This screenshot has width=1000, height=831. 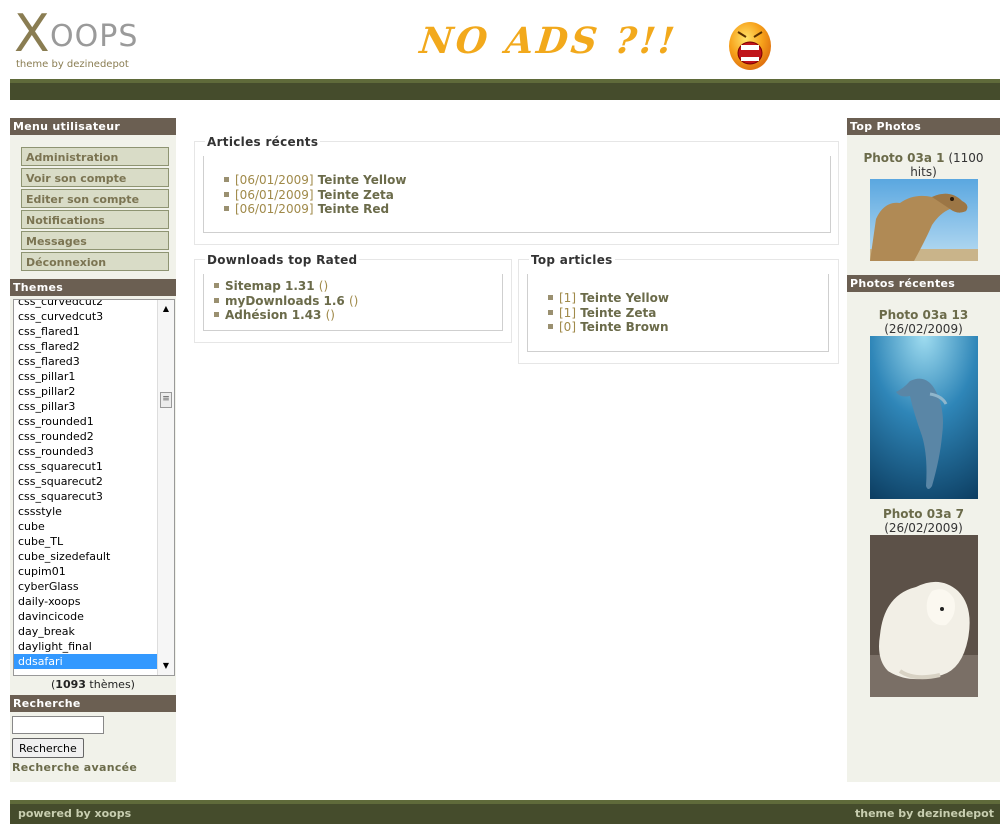 I want to click on recent-photo-caption: Photo 03a 13 (26/02/2009), so click(x=923, y=322).